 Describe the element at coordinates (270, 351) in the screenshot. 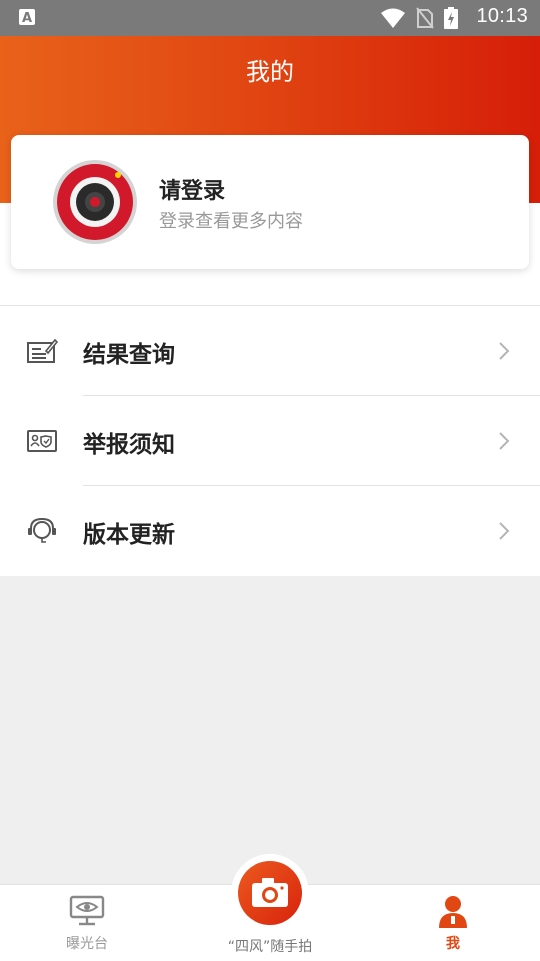

I see `menu-item-result-query: 结果查询` at that location.